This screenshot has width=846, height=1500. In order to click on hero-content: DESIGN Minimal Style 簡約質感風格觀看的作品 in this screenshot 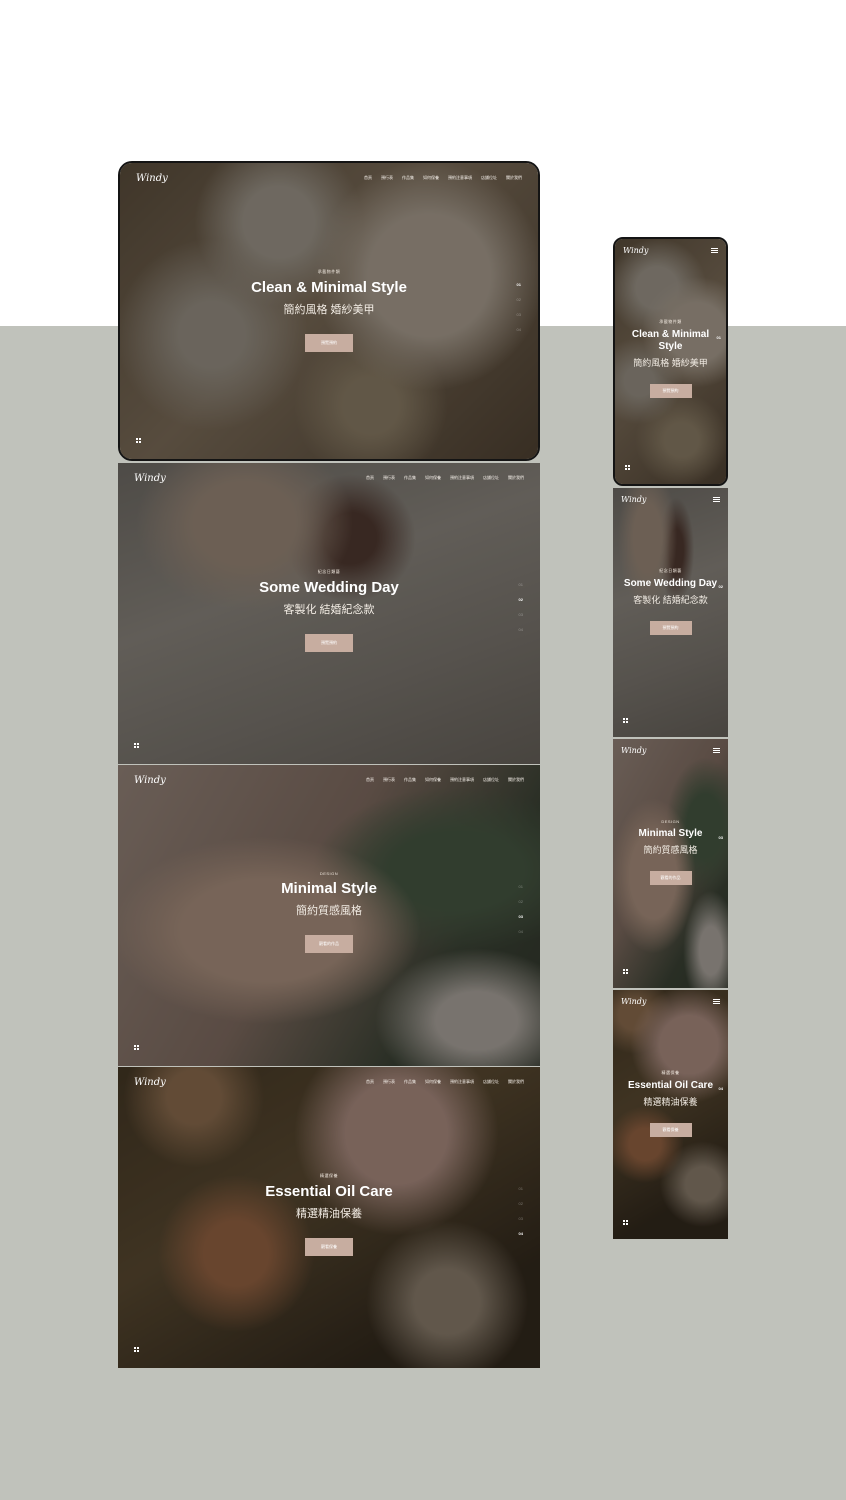, I will do `click(670, 852)`.